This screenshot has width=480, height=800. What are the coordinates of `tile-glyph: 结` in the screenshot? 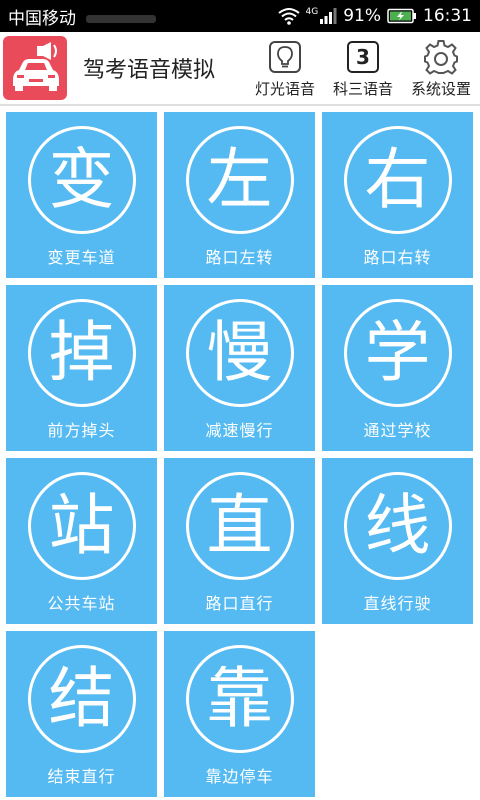 It's located at (81, 698).